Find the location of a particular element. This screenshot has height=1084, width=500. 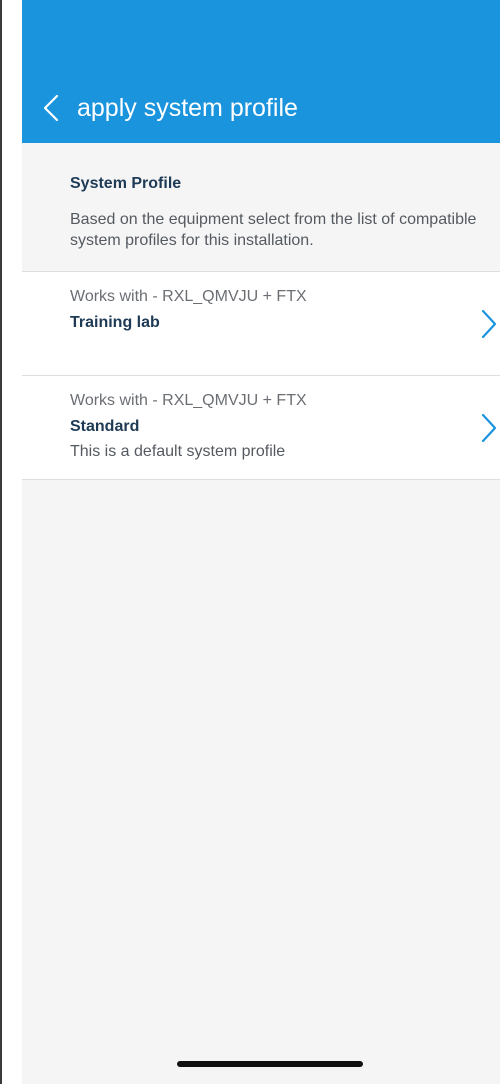

home-indicator is located at coordinates (270, 1064).